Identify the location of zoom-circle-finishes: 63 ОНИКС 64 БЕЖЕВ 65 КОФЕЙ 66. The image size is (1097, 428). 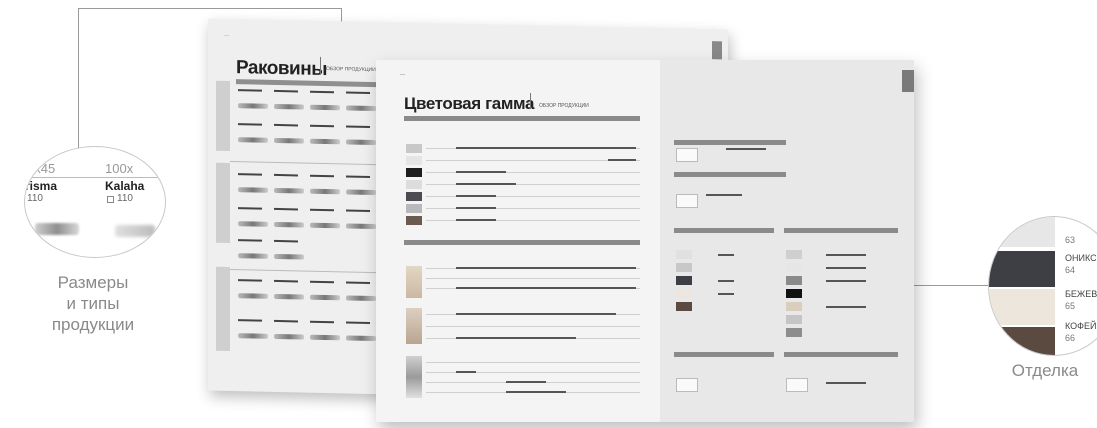
(1042, 286).